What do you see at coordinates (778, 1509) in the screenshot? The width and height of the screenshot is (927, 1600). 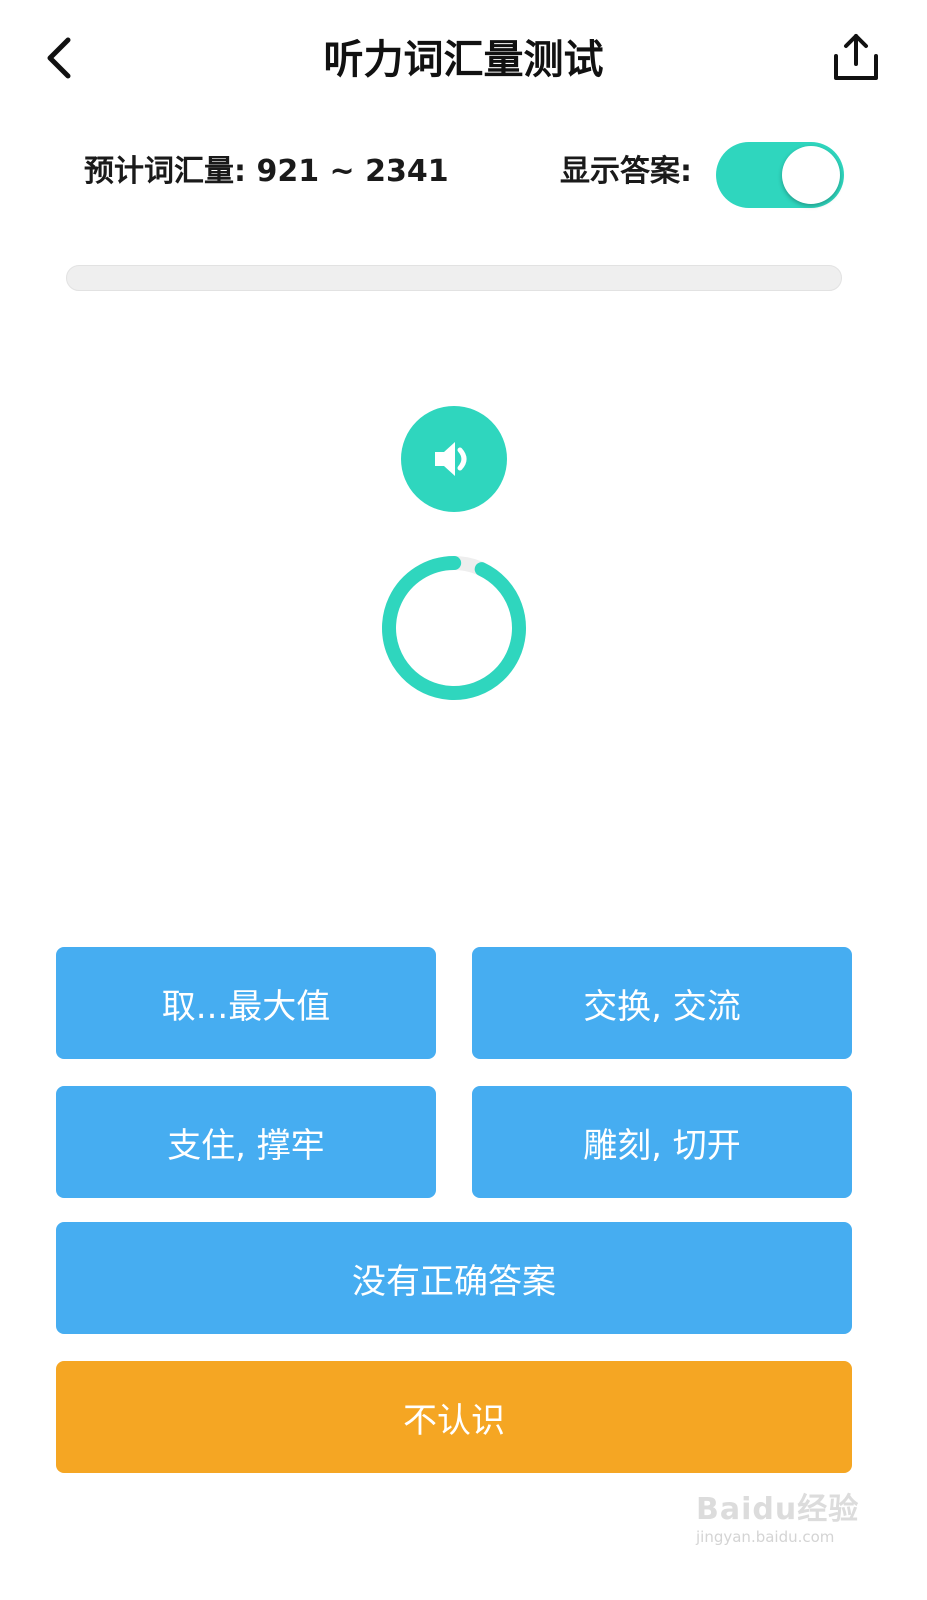 I see `watermark-logo-text: Baidu经验` at bounding box center [778, 1509].